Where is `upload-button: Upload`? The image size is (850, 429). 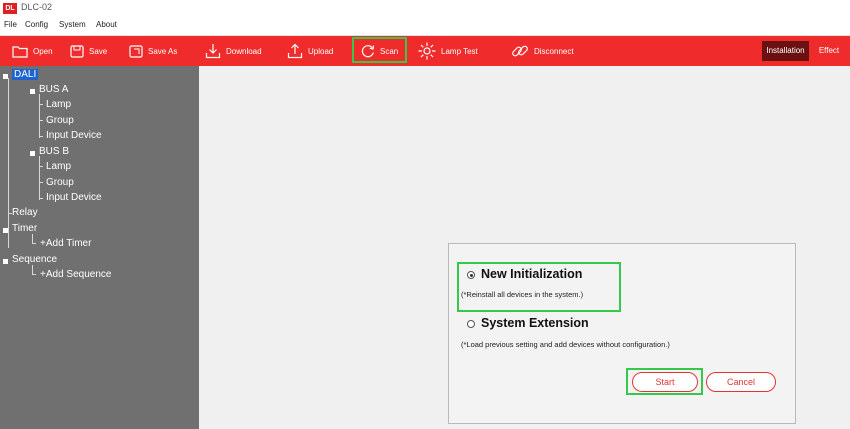
upload-button: Upload is located at coordinates (310, 51).